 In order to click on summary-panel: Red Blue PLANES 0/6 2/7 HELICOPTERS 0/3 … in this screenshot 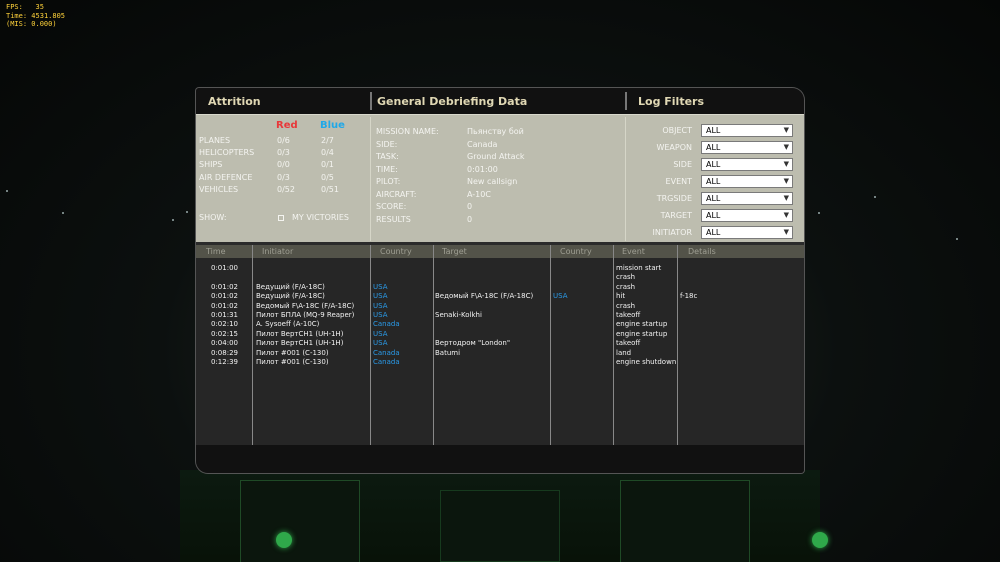, I will do `click(500, 178)`.